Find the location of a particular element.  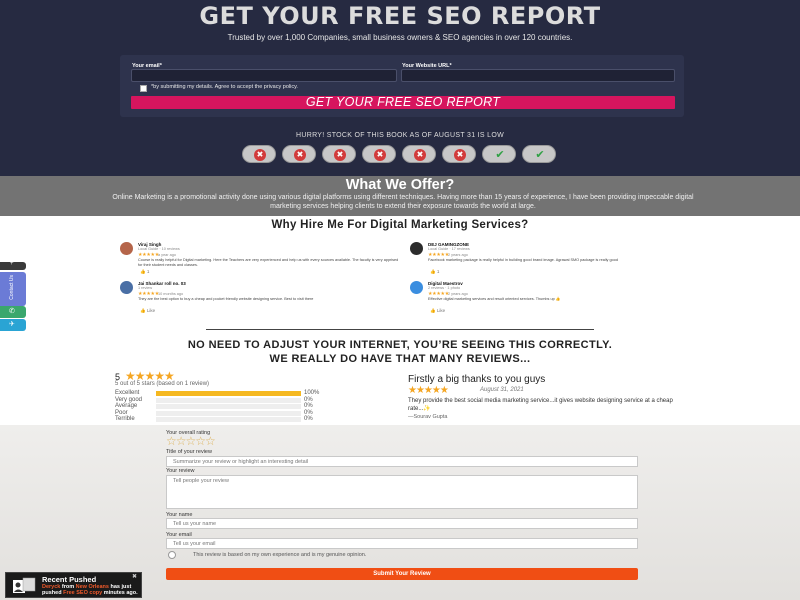

get-seo-report-button: GET YOUR FREE SEO REPORT is located at coordinates (403, 102).